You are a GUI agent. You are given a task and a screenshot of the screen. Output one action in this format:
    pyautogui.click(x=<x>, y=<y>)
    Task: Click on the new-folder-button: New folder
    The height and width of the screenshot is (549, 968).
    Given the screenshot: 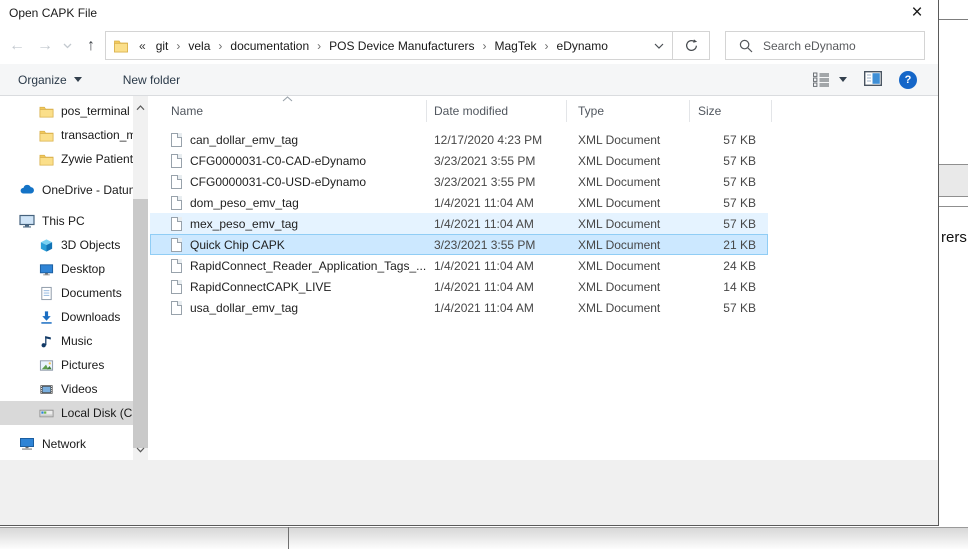 What is the action you would take?
    pyautogui.click(x=151, y=80)
    